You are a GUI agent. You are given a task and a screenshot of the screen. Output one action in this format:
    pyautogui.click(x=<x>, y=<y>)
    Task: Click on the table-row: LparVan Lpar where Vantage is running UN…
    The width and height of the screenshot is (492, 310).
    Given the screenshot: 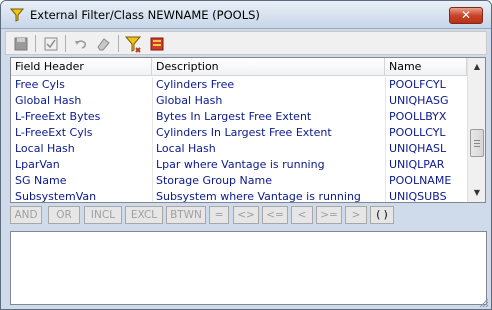 What is the action you would take?
    pyautogui.click(x=239, y=165)
    